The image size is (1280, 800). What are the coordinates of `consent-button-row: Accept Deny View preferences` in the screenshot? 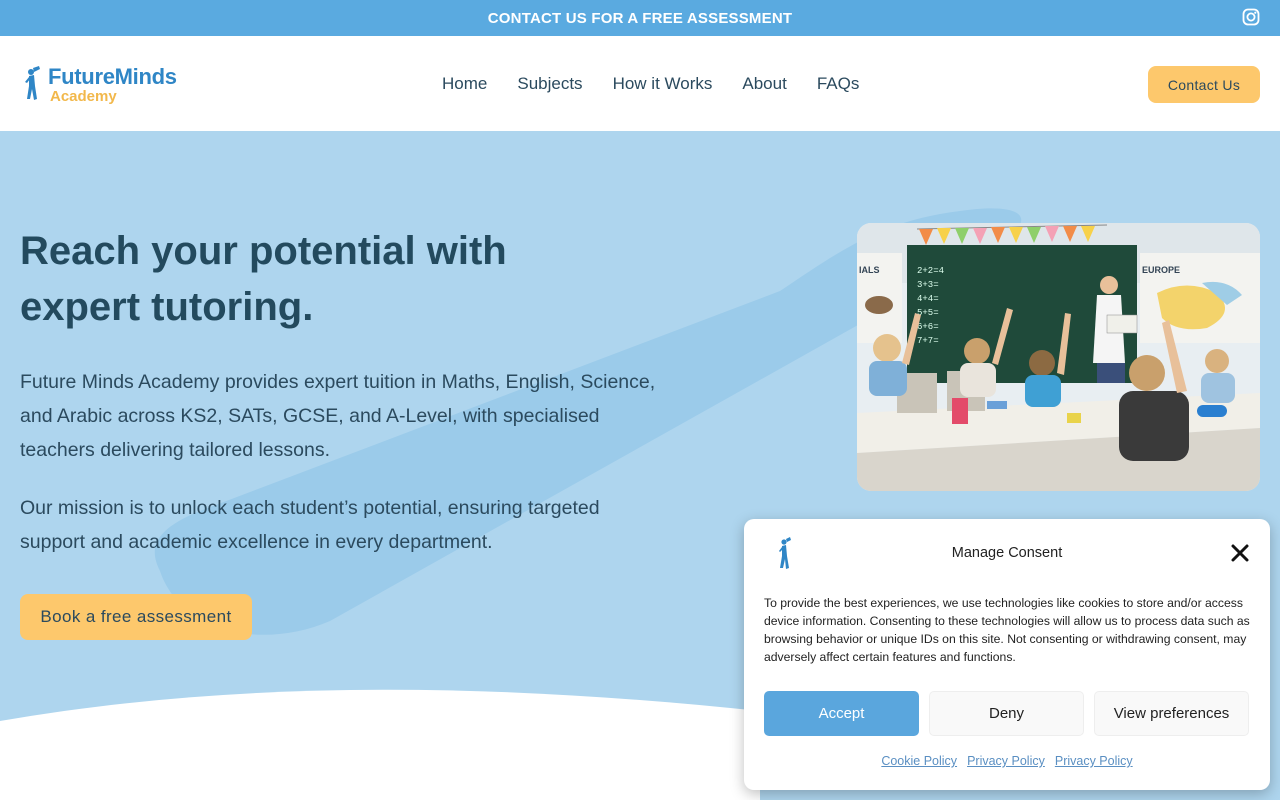 It's located at (1006, 713).